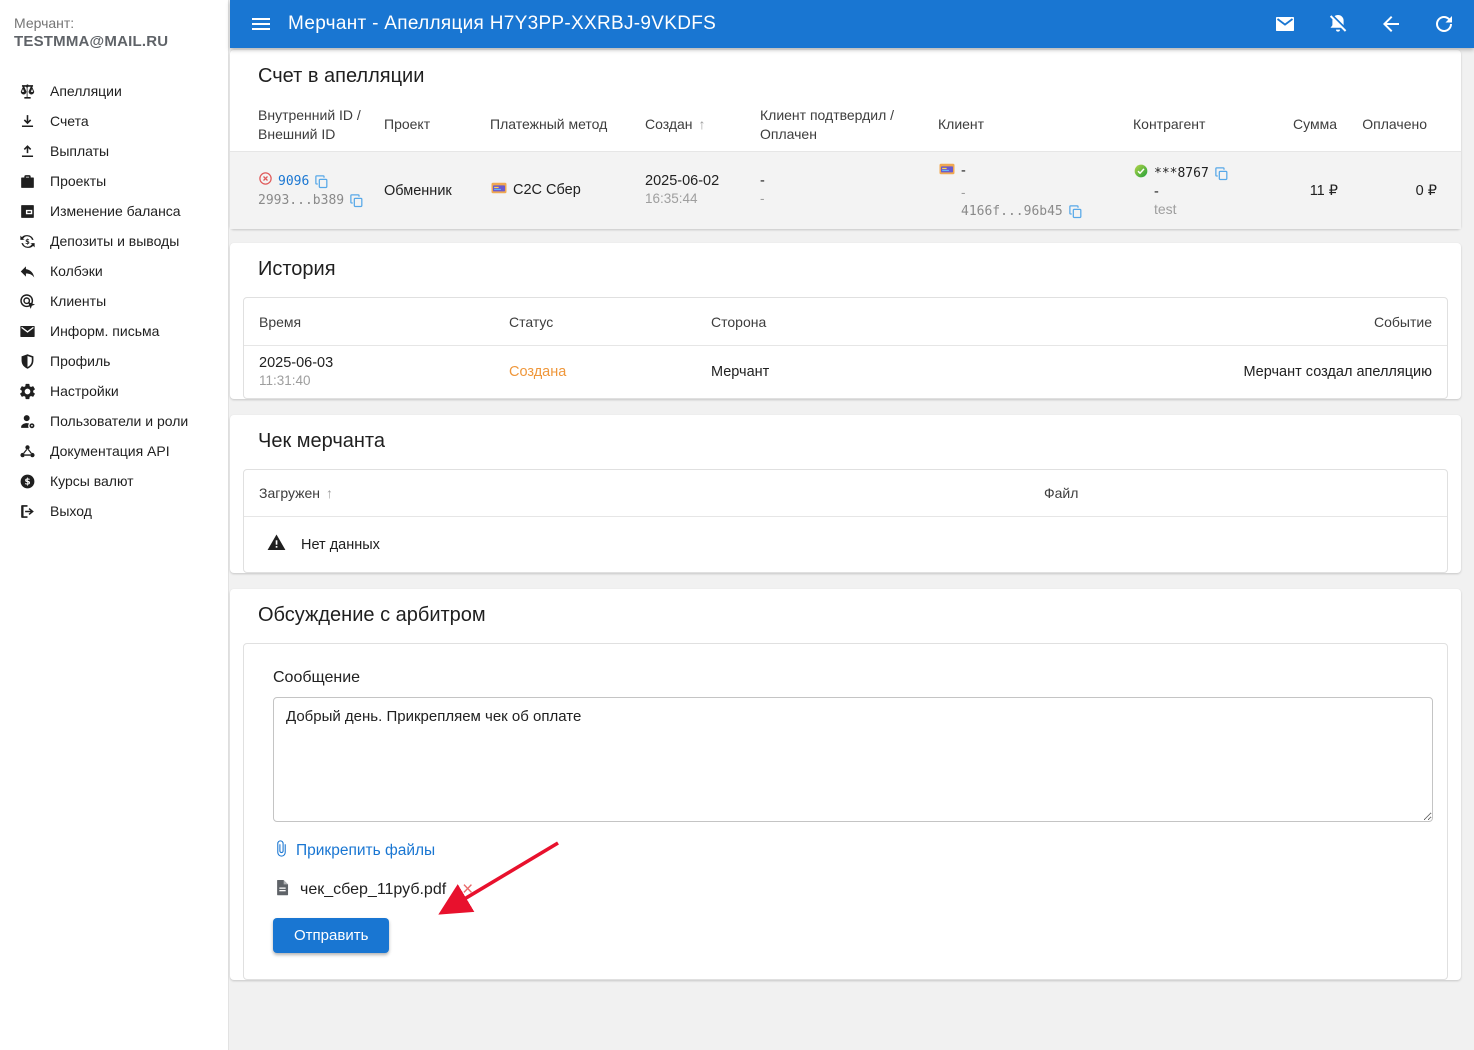 The height and width of the screenshot is (1050, 1474). What do you see at coordinates (297, 269) in the screenshot?
I see `section-title: История` at bounding box center [297, 269].